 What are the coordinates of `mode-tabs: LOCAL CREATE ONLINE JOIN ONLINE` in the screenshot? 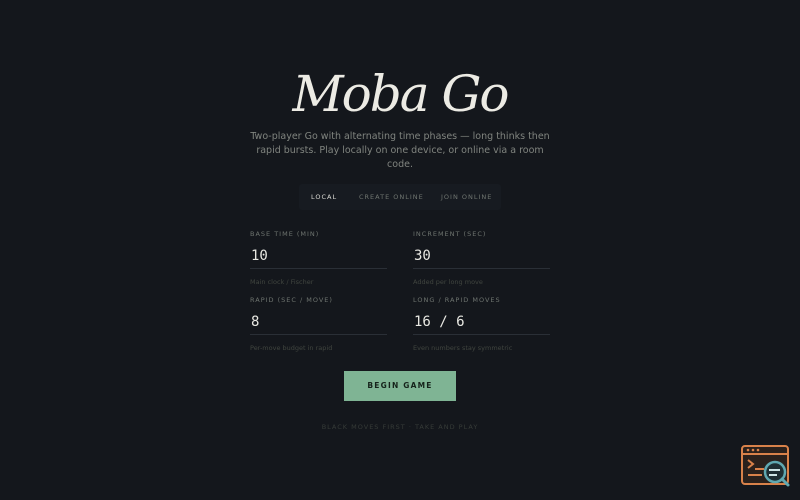 It's located at (400, 197).